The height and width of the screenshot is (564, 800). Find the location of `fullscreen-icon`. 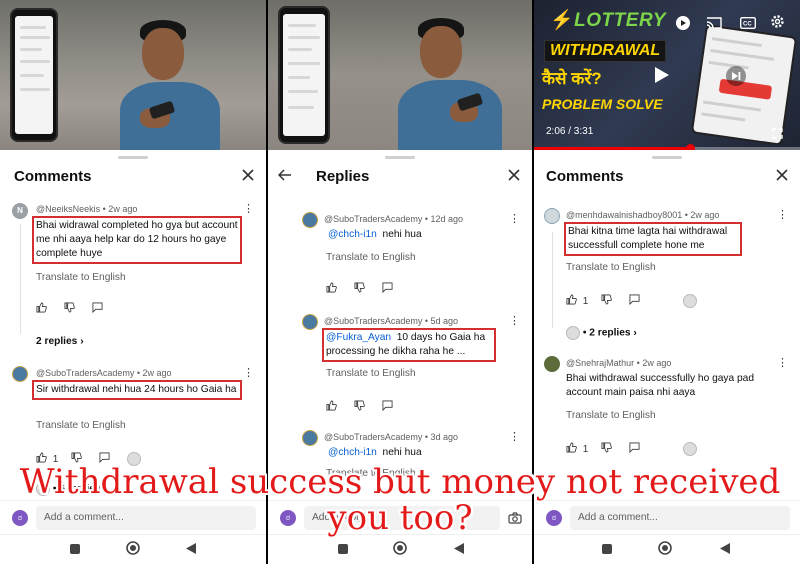

fullscreen-icon is located at coordinates (777, 135).